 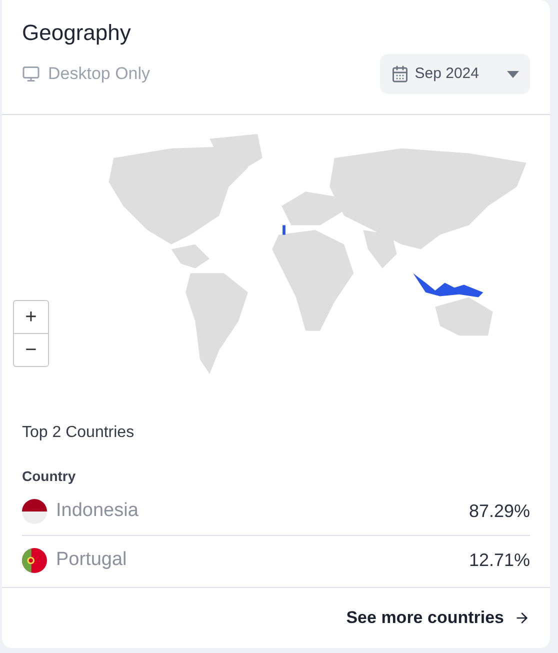 I want to click on caret-icon, so click(x=513, y=74).